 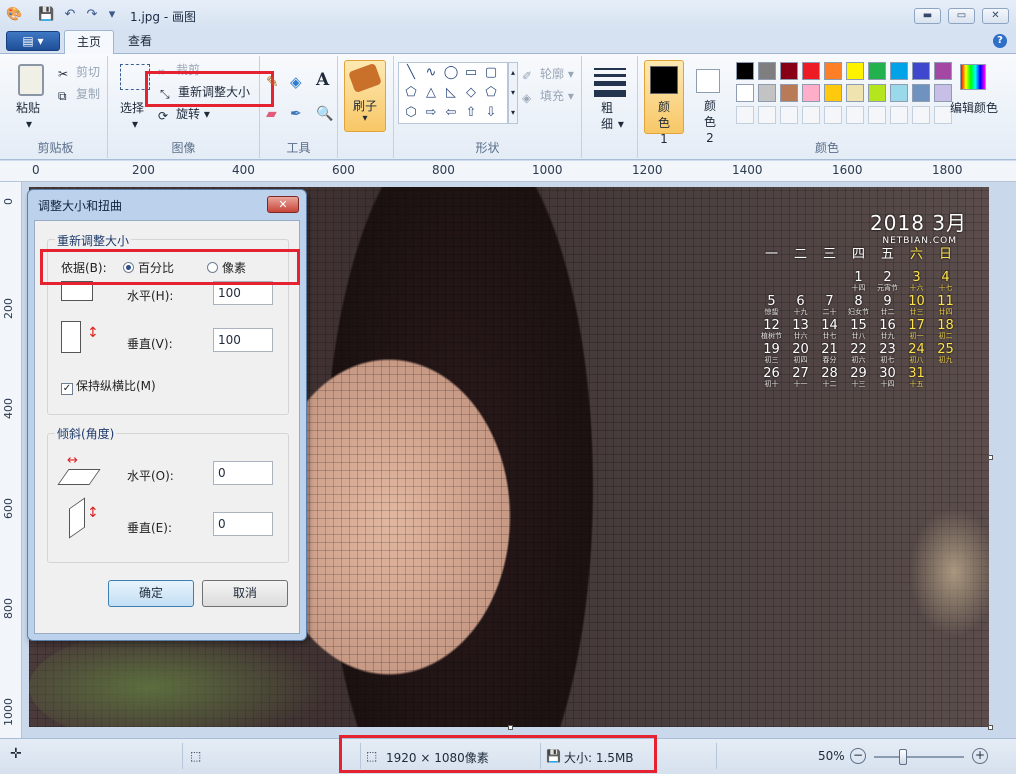 What do you see at coordinates (431, 93) in the screenshot?
I see `triangle-shape-icon: △` at bounding box center [431, 93].